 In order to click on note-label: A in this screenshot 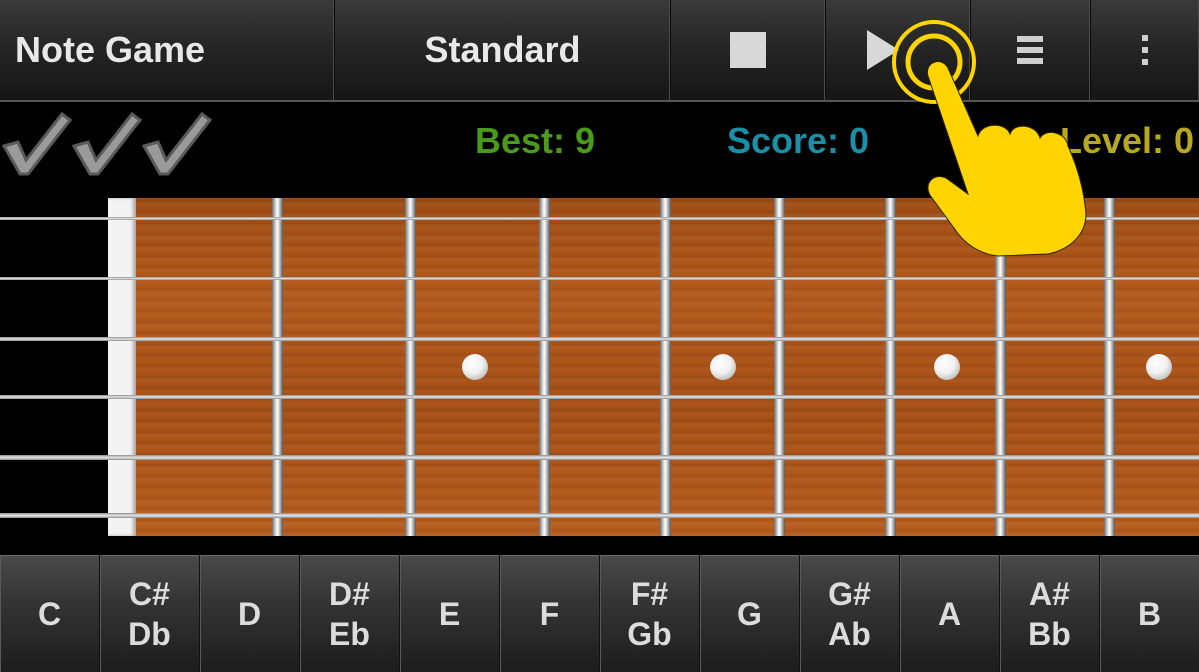, I will do `click(949, 613)`.